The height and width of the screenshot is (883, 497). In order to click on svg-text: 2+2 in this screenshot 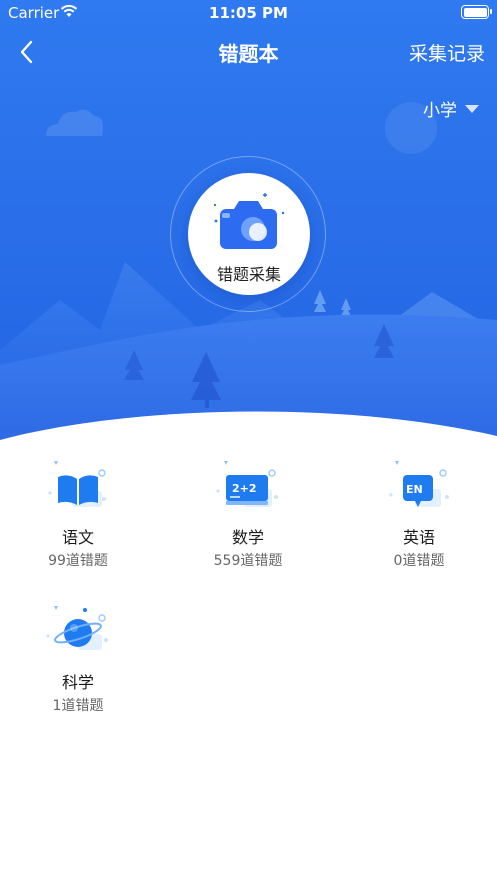, I will do `click(244, 488)`.